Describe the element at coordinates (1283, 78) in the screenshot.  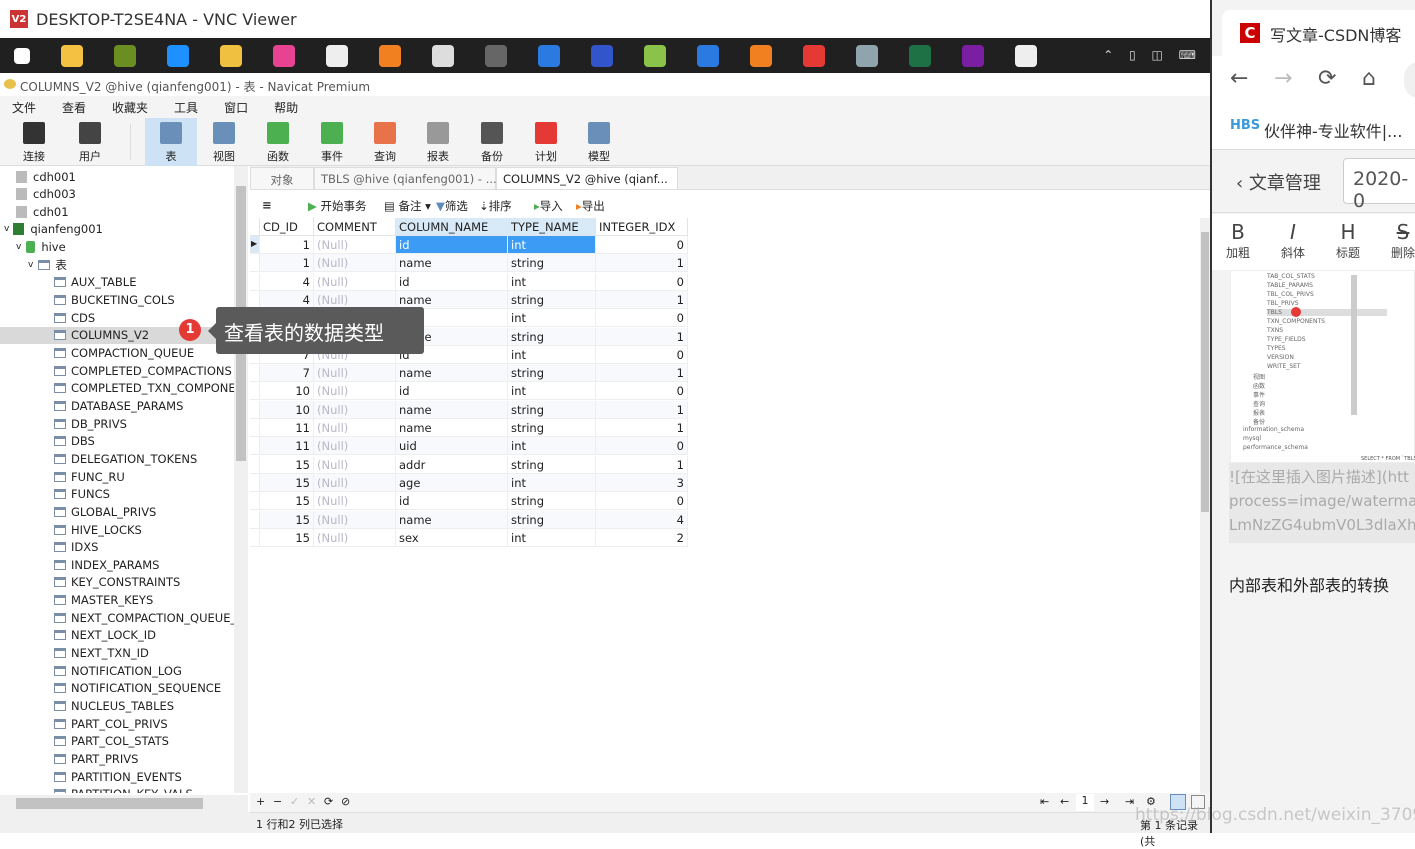
I see `forward-icon: →` at that location.